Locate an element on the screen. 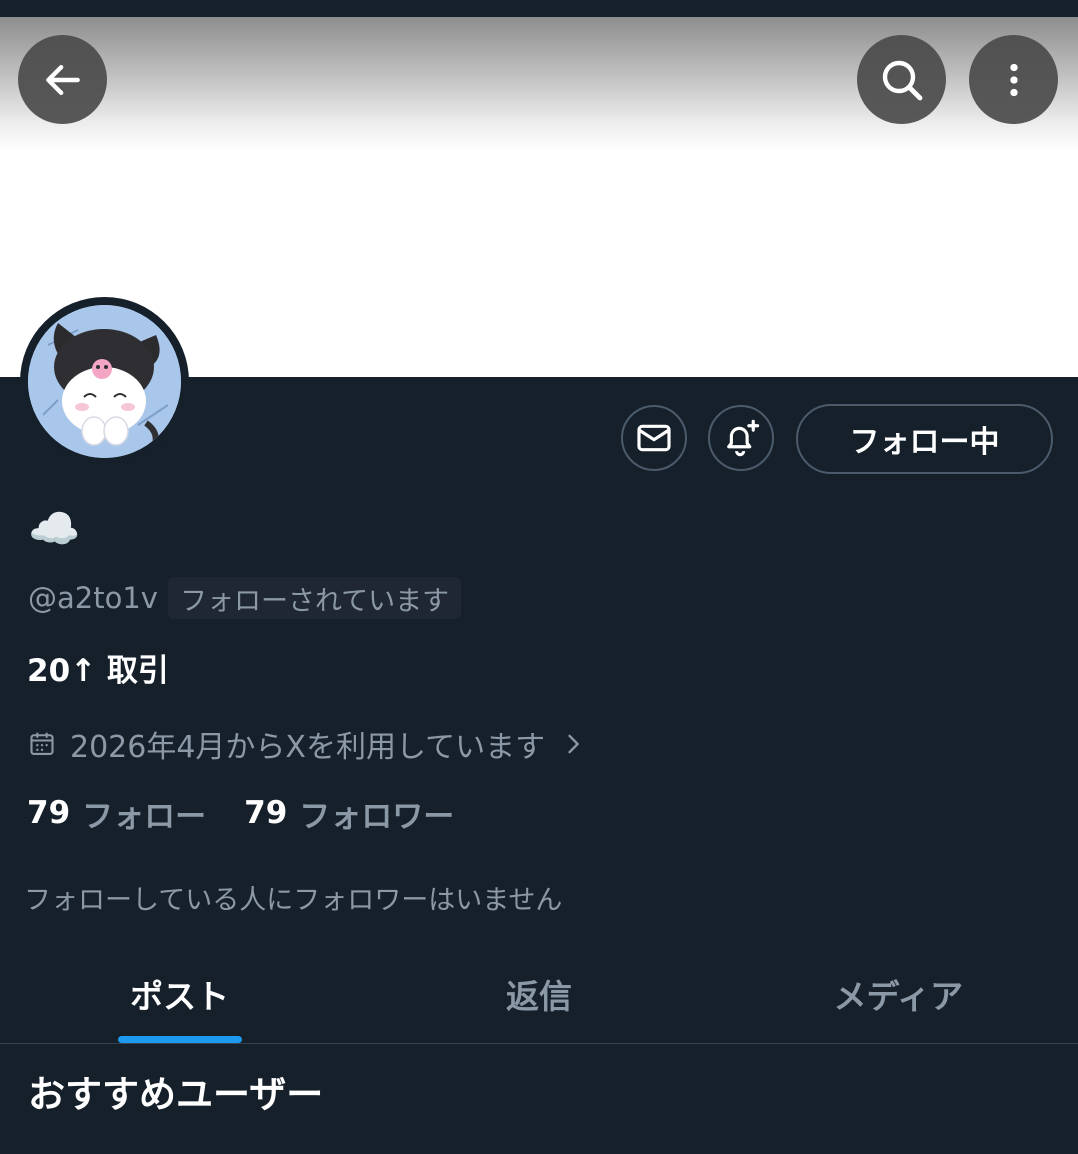  handle-row: @a2to1v フォローされています is located at coordinates (245, 598).